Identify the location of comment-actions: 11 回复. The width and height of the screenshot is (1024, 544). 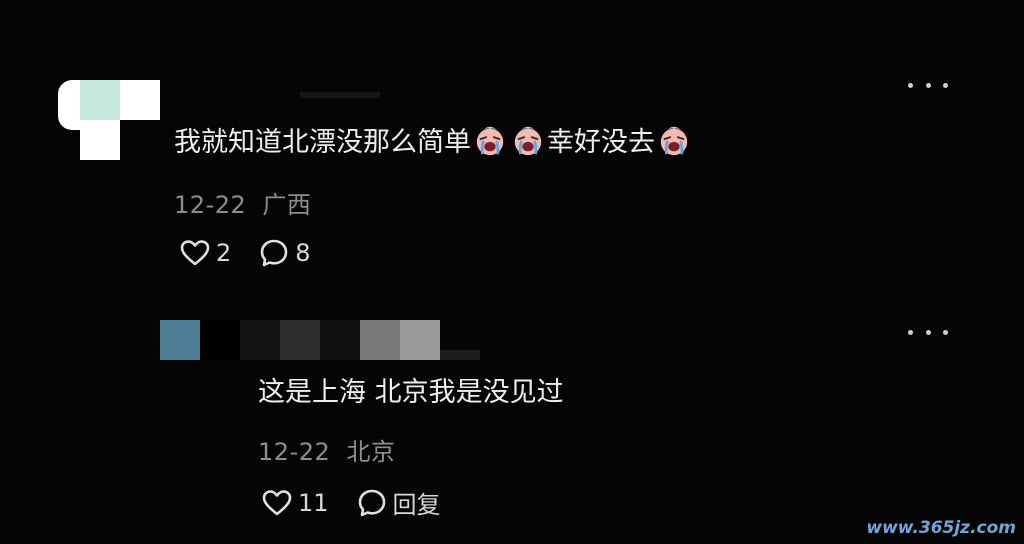
(365, 502).